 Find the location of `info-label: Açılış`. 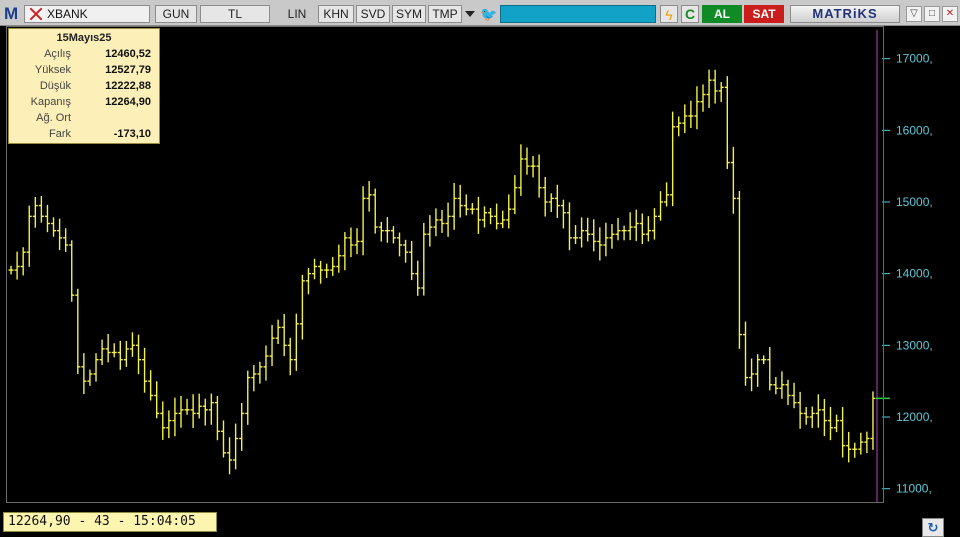

info-label: Açılış is located at coordinates (57, 54).